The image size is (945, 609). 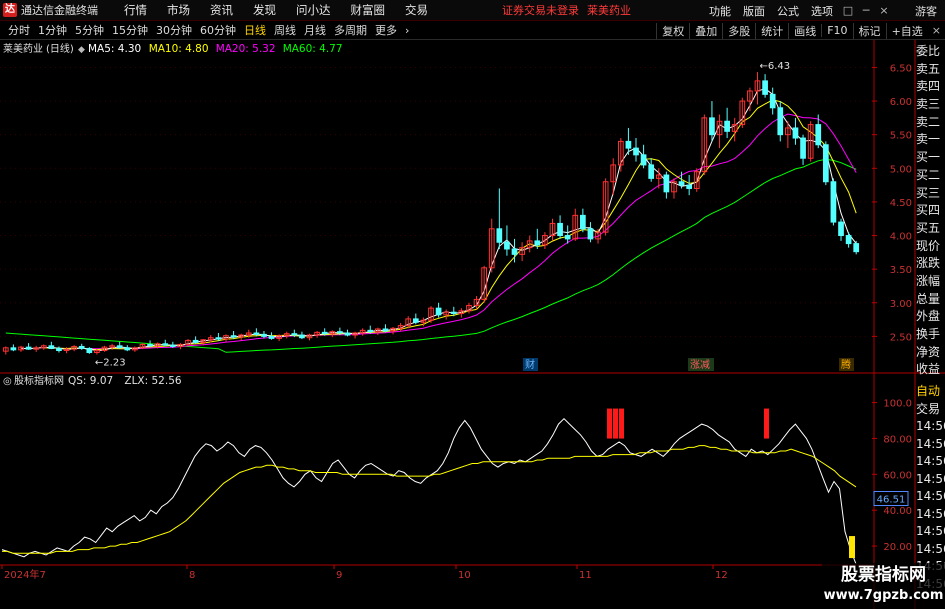 What do you see at coordinates (930, 158) in the screenshot?
I see `side-quote-field: 买一` at bounding box center [930, 158].